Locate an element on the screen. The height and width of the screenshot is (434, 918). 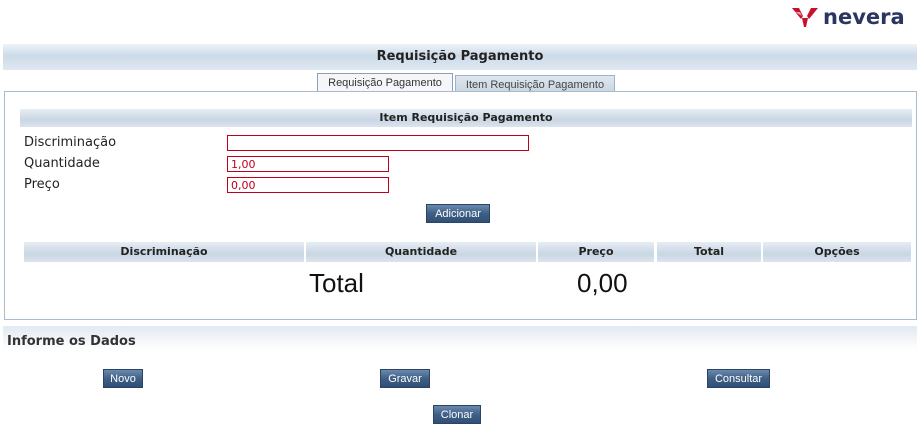
item-form-header: Item Requisição Pagamento is located at coordinates (466, 118).